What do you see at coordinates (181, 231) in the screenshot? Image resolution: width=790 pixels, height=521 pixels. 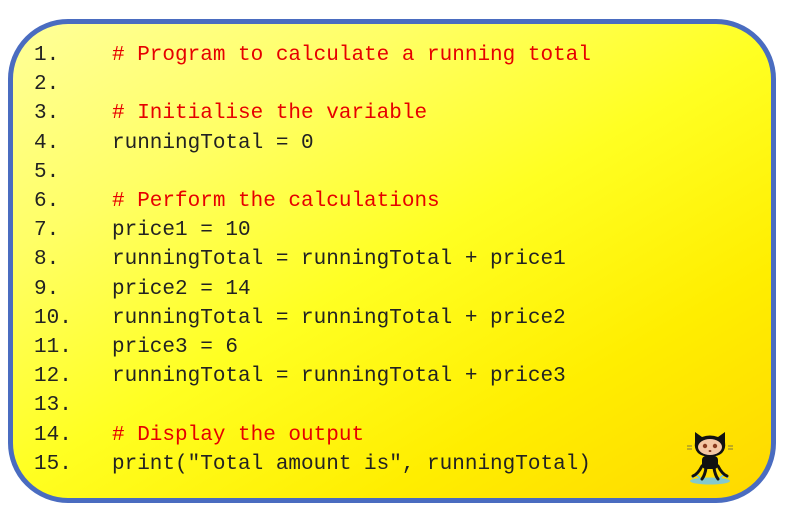 I see `code-text: price1 = 10` at bounding box center [181, 231].